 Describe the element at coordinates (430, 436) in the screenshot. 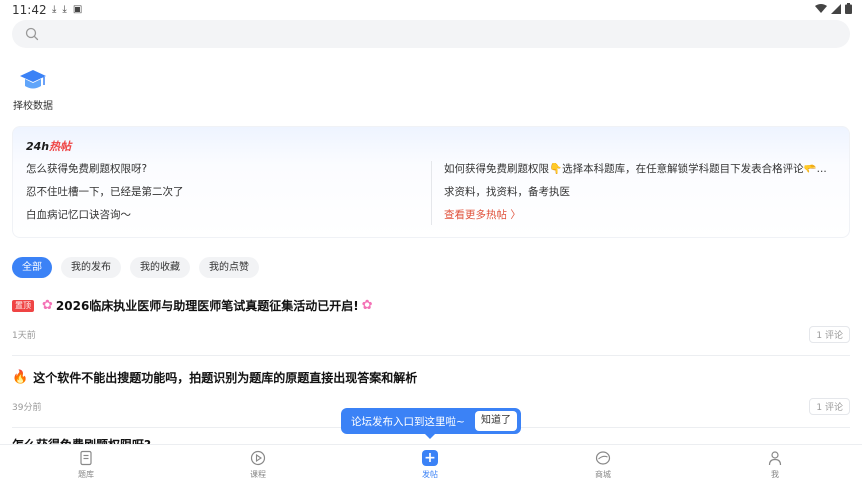

I see `tooltip-arrow` at that location.